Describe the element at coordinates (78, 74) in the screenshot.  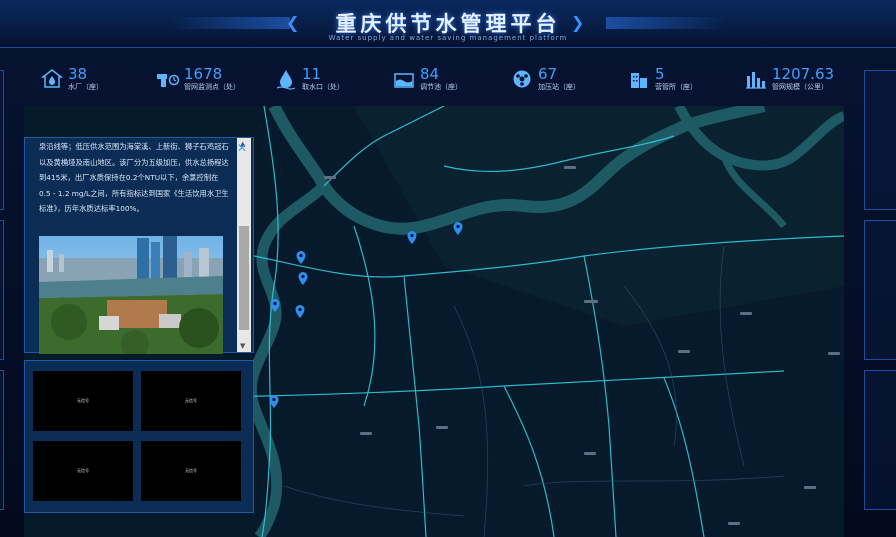
I see `stat-value: 38` at that location.